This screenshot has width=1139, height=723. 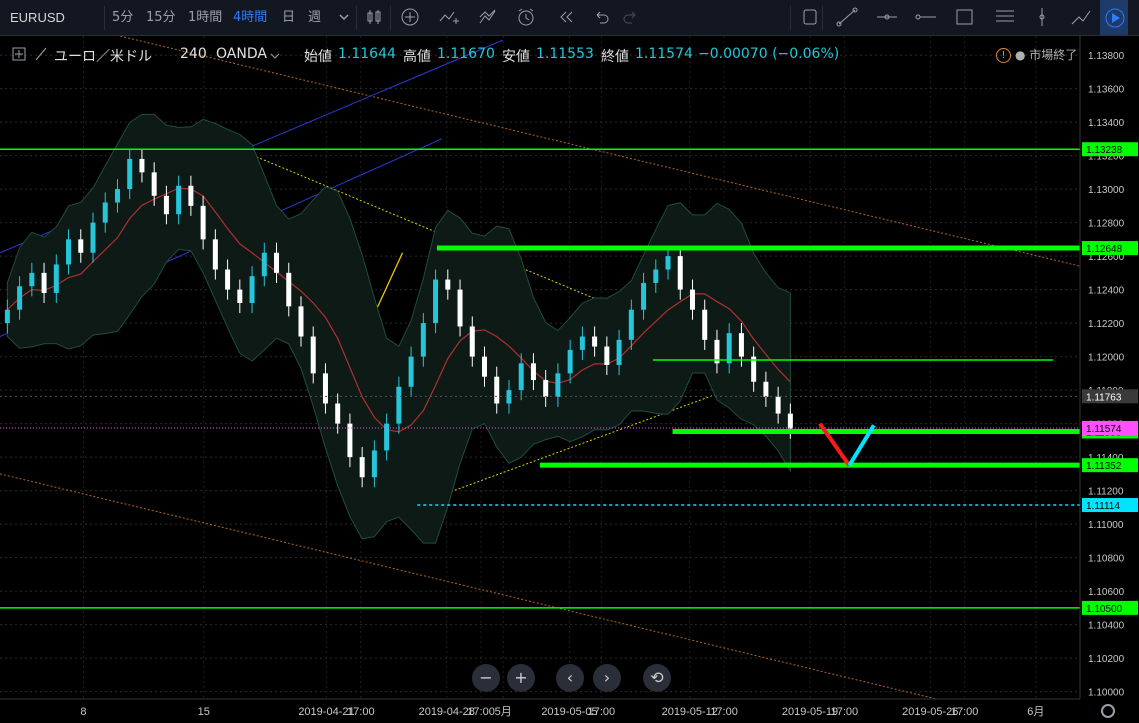 What do you see at coordinates (1004, 17) in the screenshot?
I see `fib-icon` at bounding box center [1004, 17].